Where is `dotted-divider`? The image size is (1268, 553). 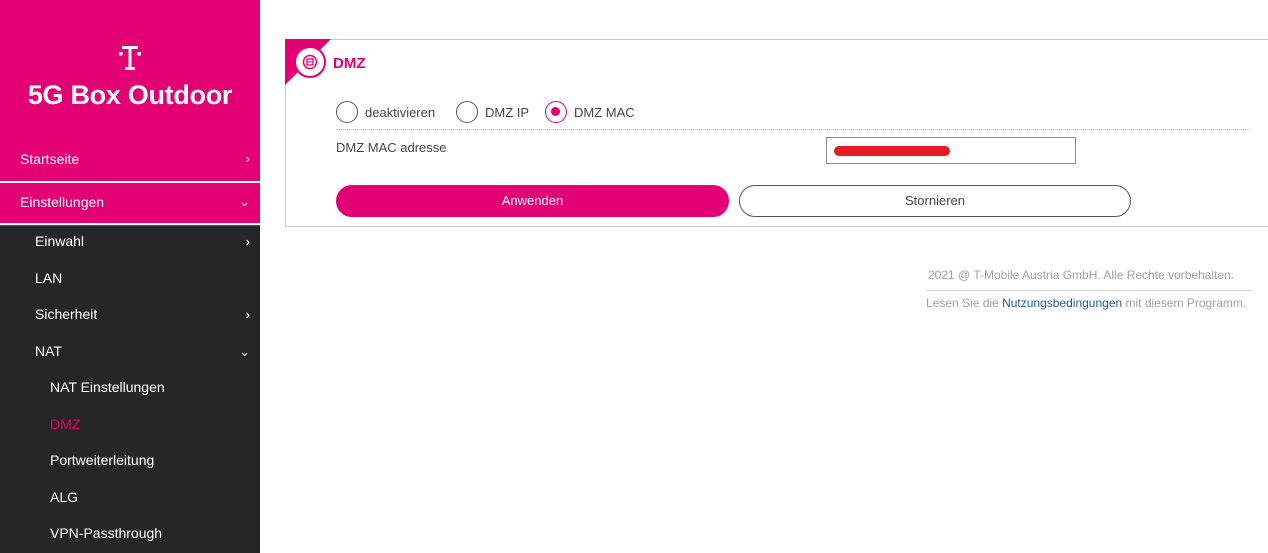 dotted-divider is located at coordinates (793, 129).